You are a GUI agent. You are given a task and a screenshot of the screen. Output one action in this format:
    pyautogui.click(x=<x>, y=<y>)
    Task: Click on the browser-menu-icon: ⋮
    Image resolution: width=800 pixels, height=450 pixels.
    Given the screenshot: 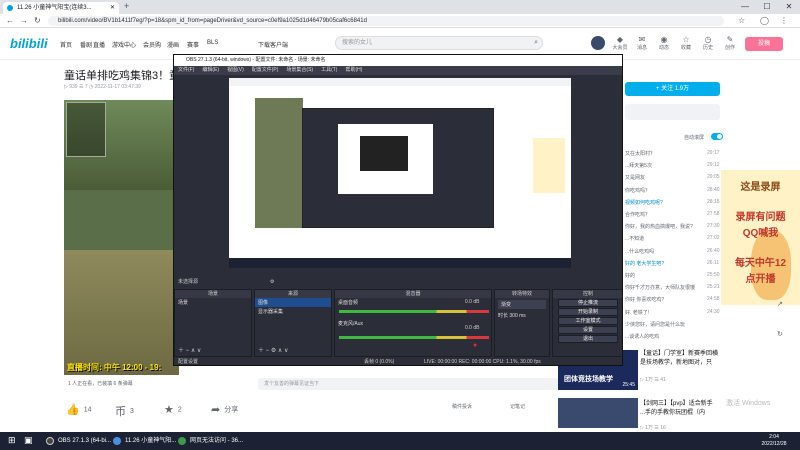 What is the action you would take?
    pyautogui.click(x=784, y=21)
    